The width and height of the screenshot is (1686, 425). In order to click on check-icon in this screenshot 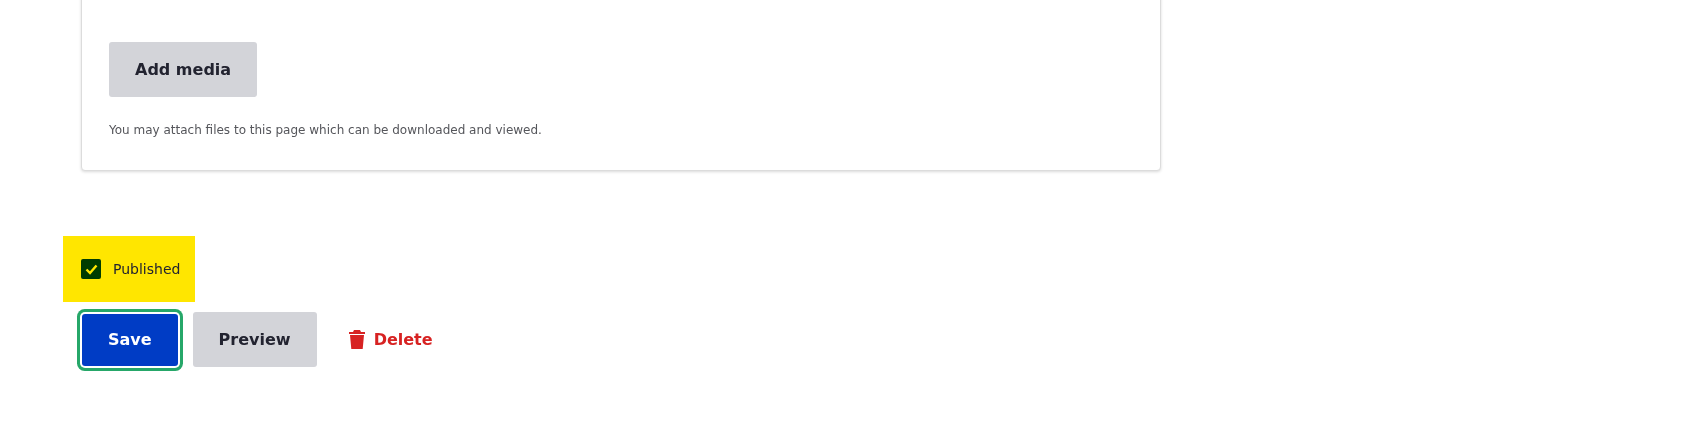, I will do `click(91, 269)`.